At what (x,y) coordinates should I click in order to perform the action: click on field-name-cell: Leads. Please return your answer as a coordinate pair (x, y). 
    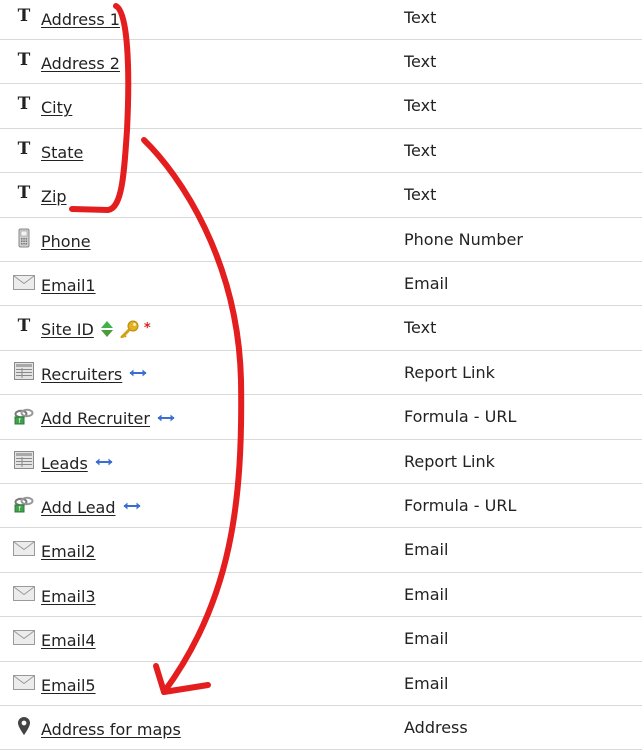
    Looking at the image, I should click on (77, 462).